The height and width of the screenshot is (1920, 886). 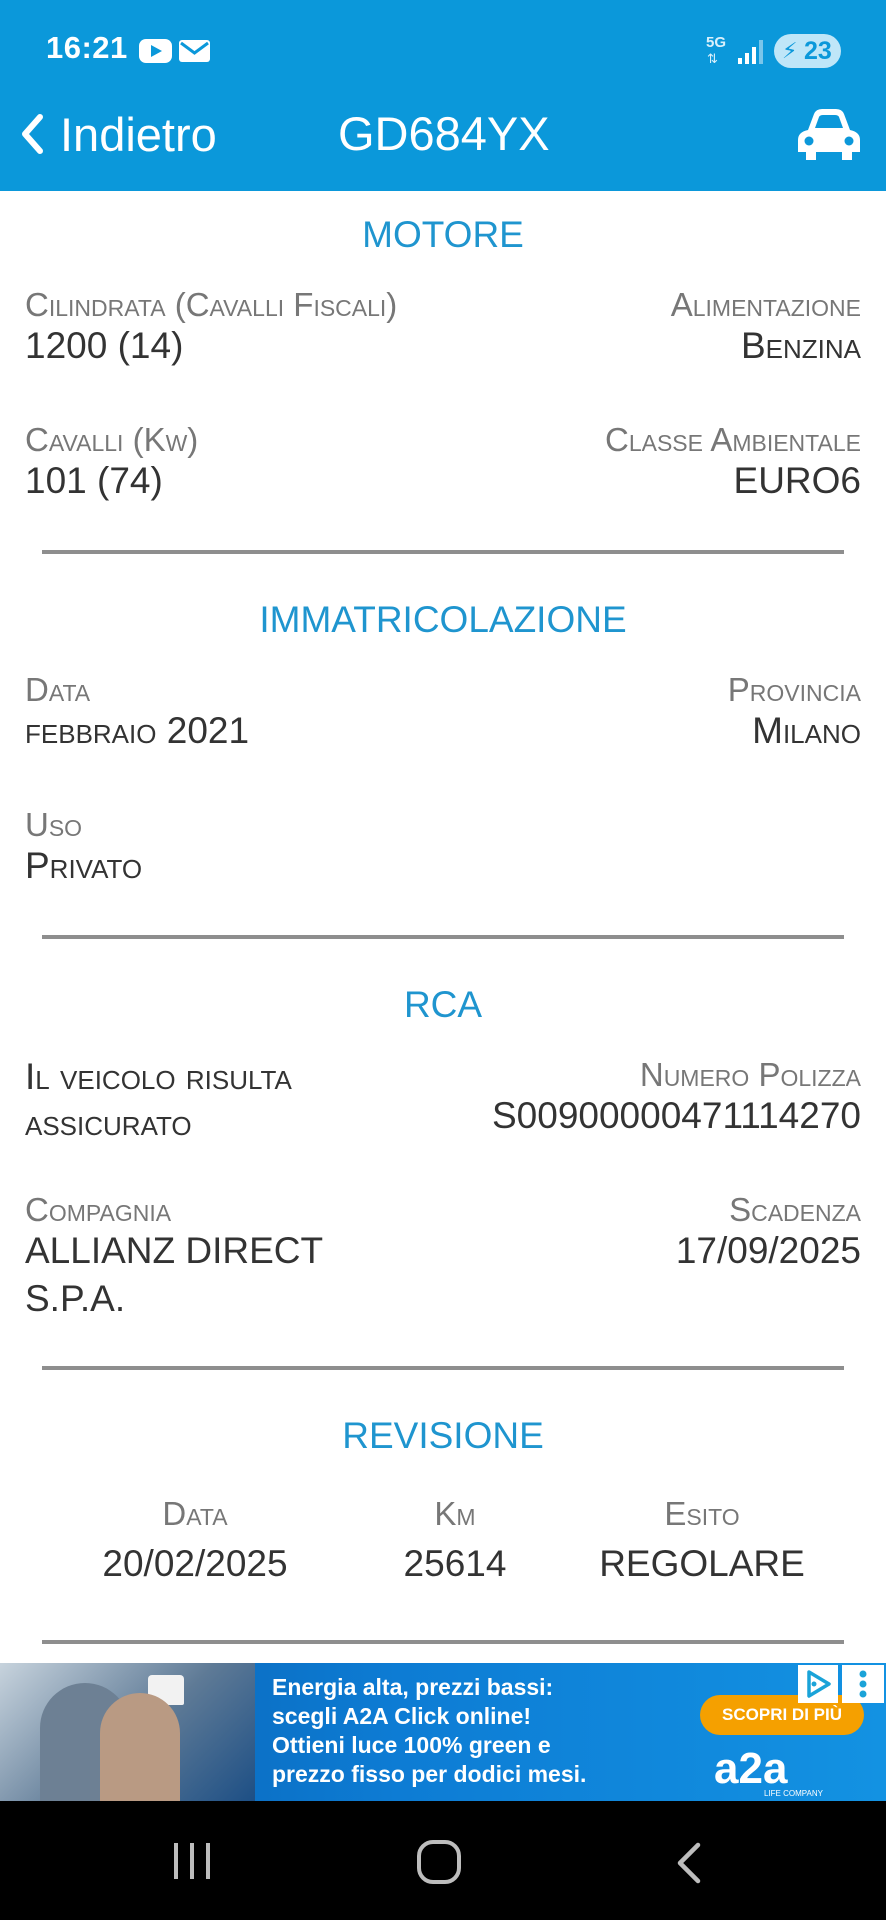 I want to click on provincia-value: Milano, so click(x=806, y=730).